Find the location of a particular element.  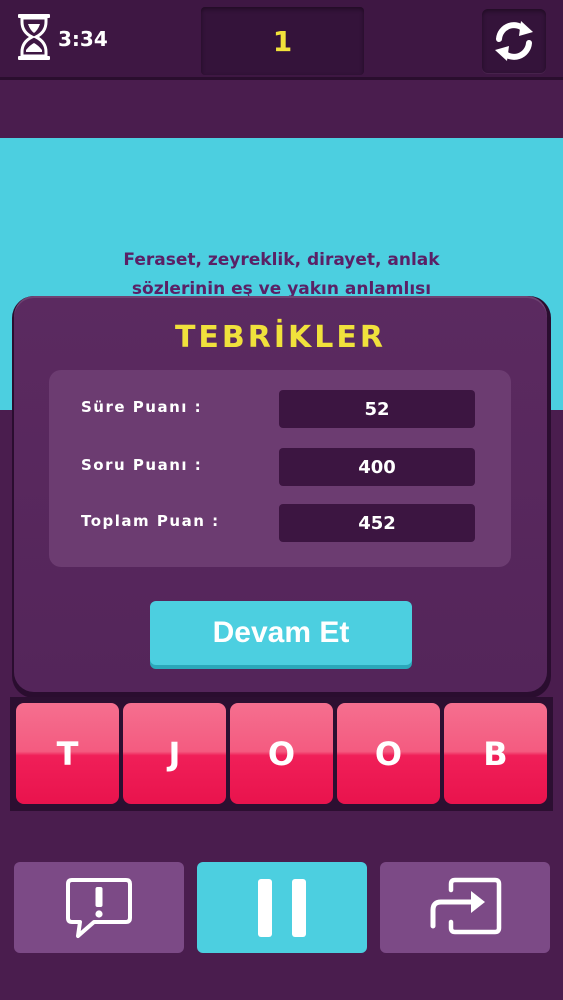

result-title: TEBRİKLER is located at coordinates (280, 337).